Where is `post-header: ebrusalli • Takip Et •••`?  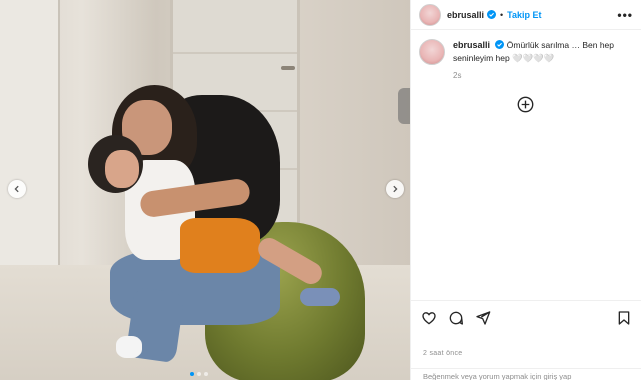 post-header: ebrusalli • Takip Et ••• is located at coordinates (526, 15).